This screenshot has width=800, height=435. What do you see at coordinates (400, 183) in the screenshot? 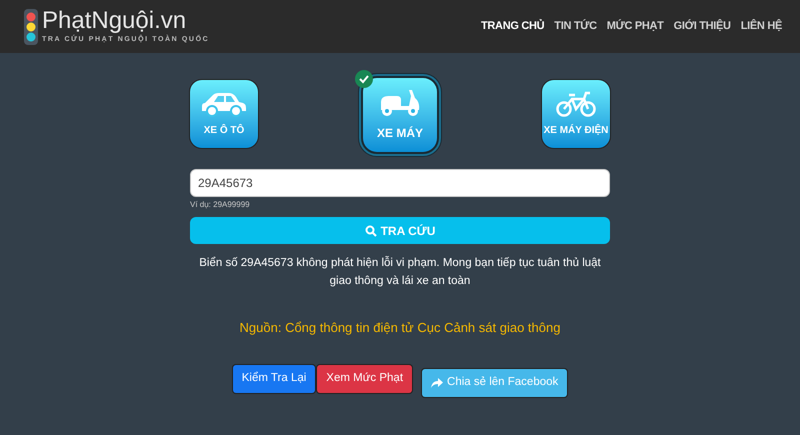
I see `plate-input: 29A45673` at bounding box center [400, 183].